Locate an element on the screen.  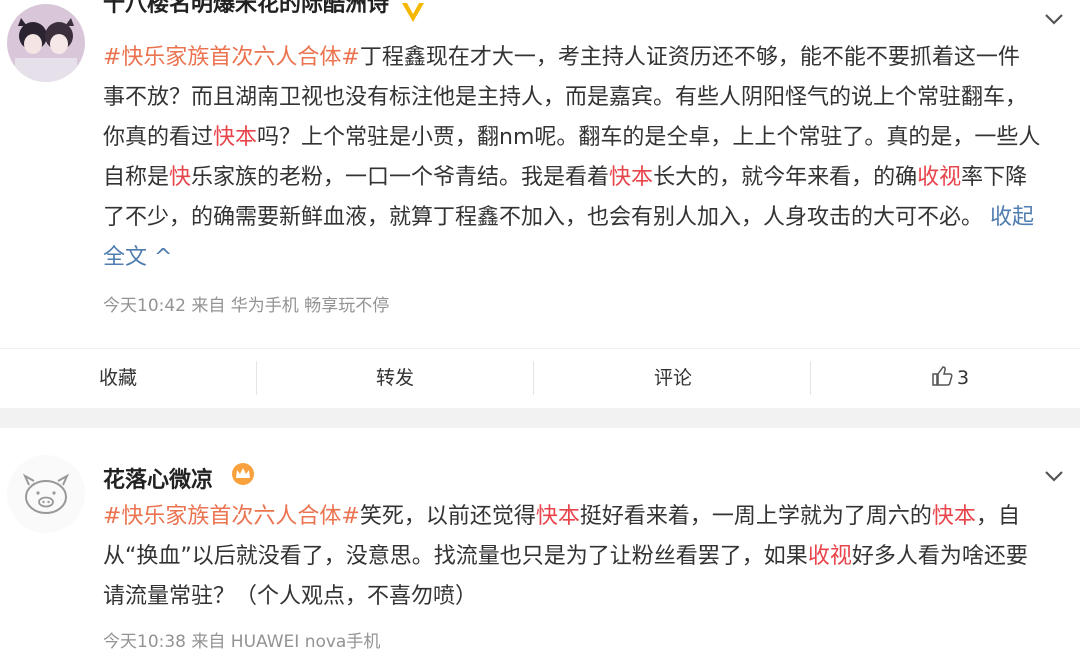
feed-separator is located at coordinates (540, 418).